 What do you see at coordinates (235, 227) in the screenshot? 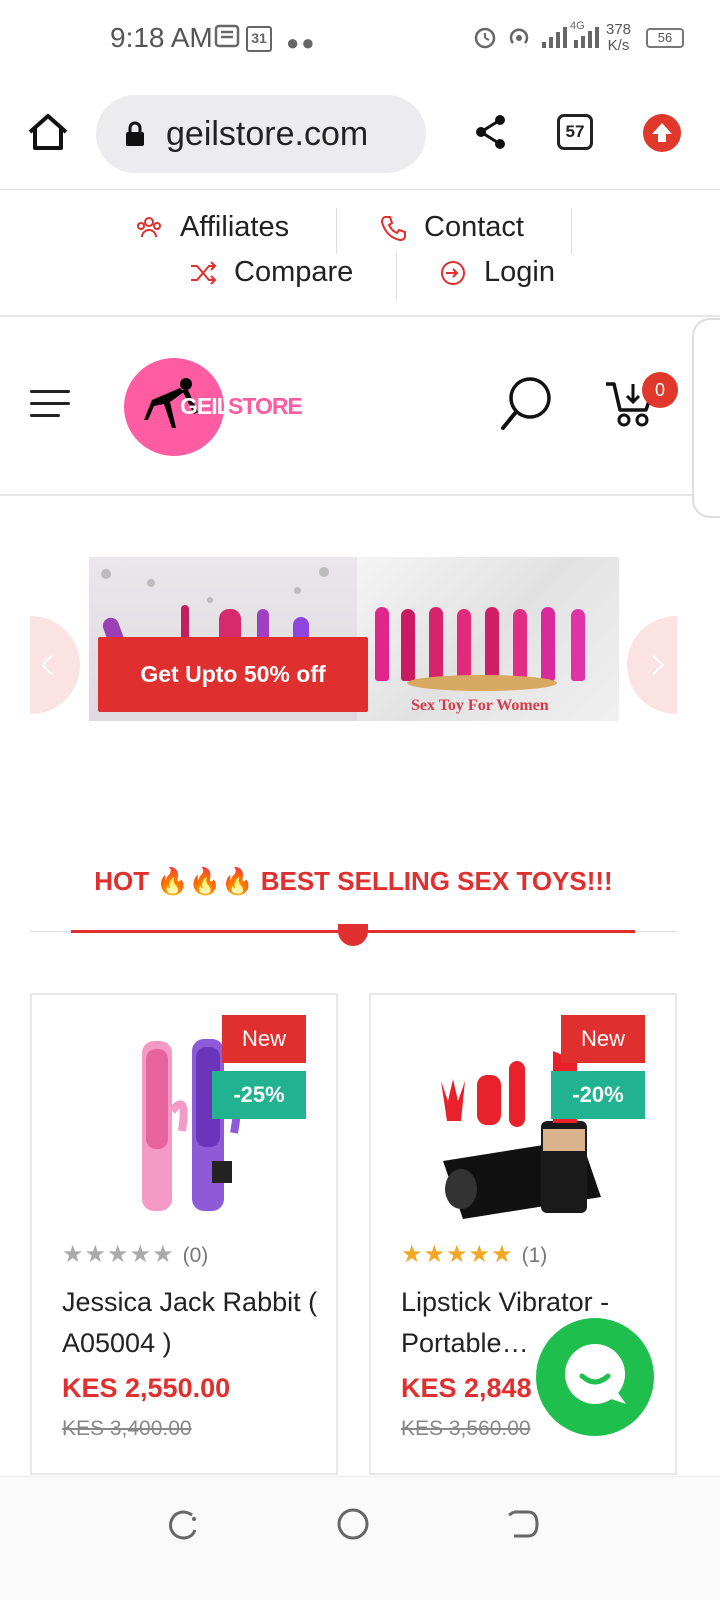
I see `affiliates-label: Affiliates` at bounding box center [235, 227].